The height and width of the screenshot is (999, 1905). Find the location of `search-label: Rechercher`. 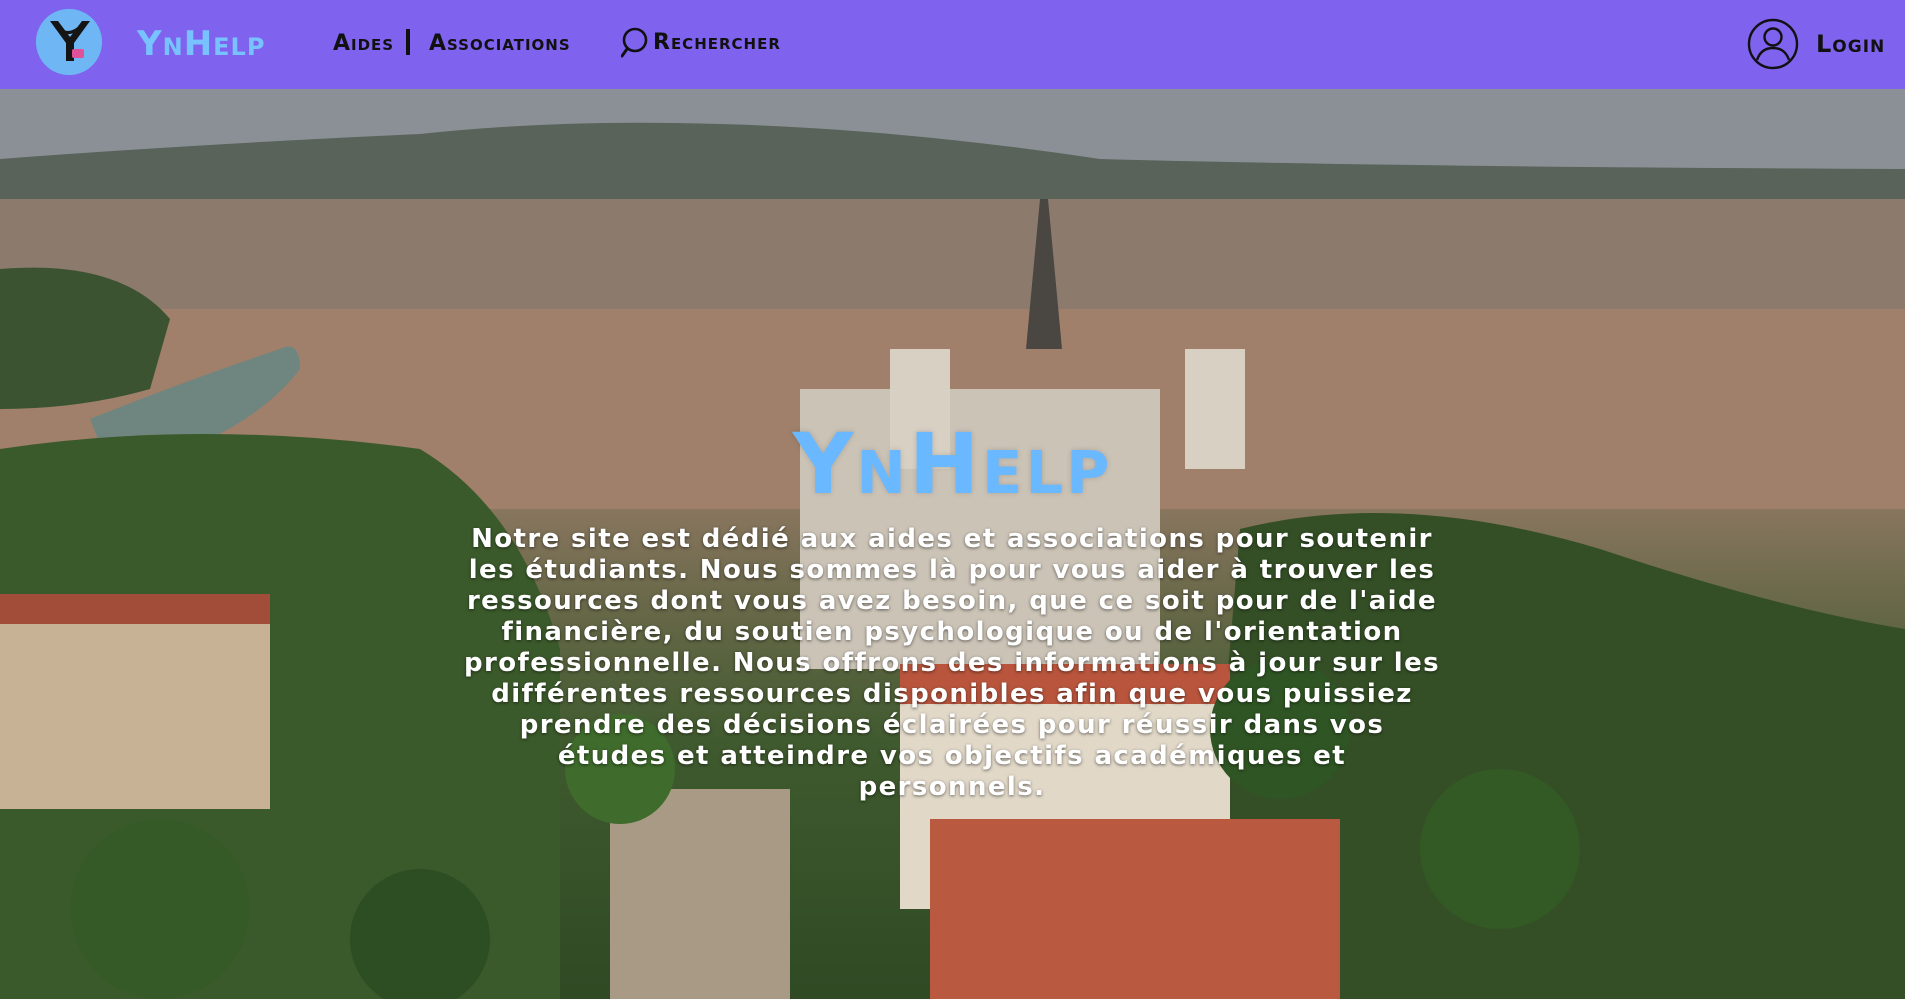

search-label: Rechercher is located at coordinates (717, 42).